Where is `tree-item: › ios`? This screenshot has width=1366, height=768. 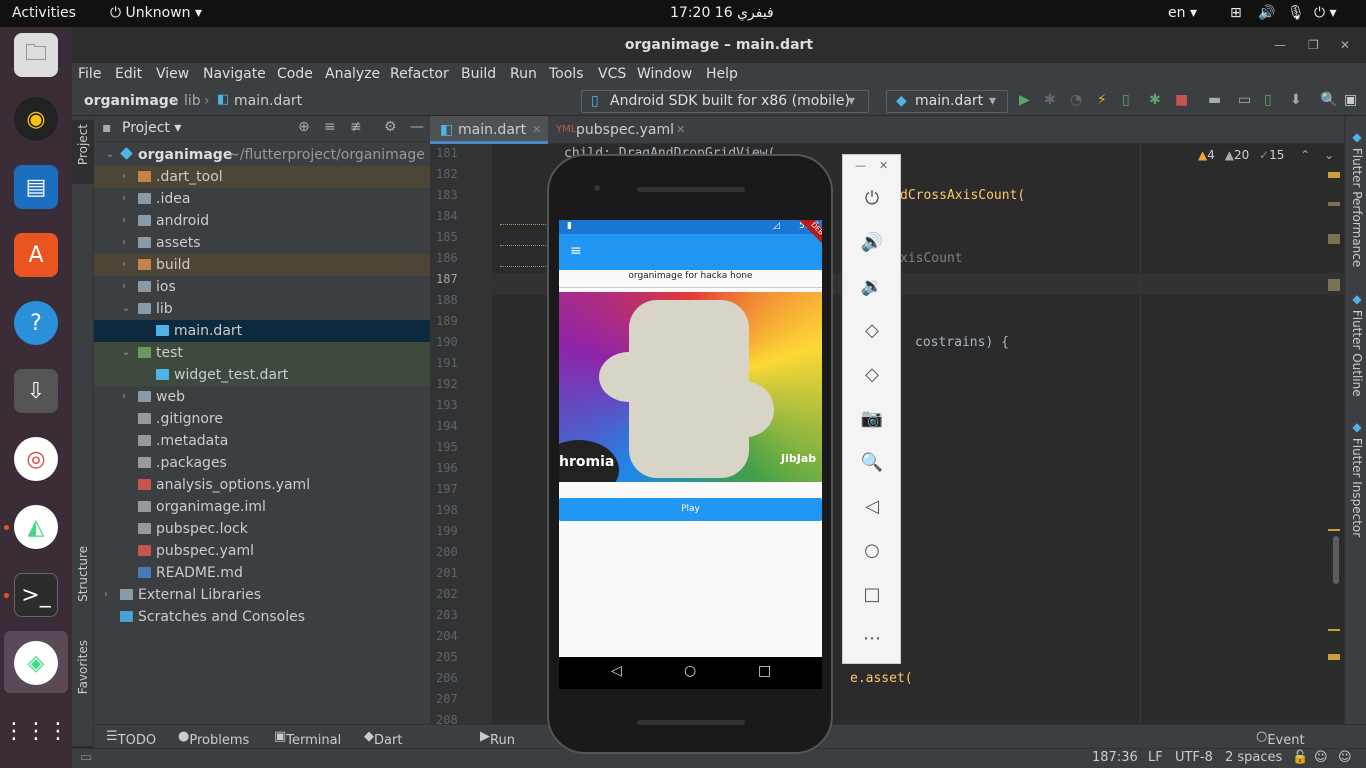 tree-item: › ios is located at coordinates (262, 287).